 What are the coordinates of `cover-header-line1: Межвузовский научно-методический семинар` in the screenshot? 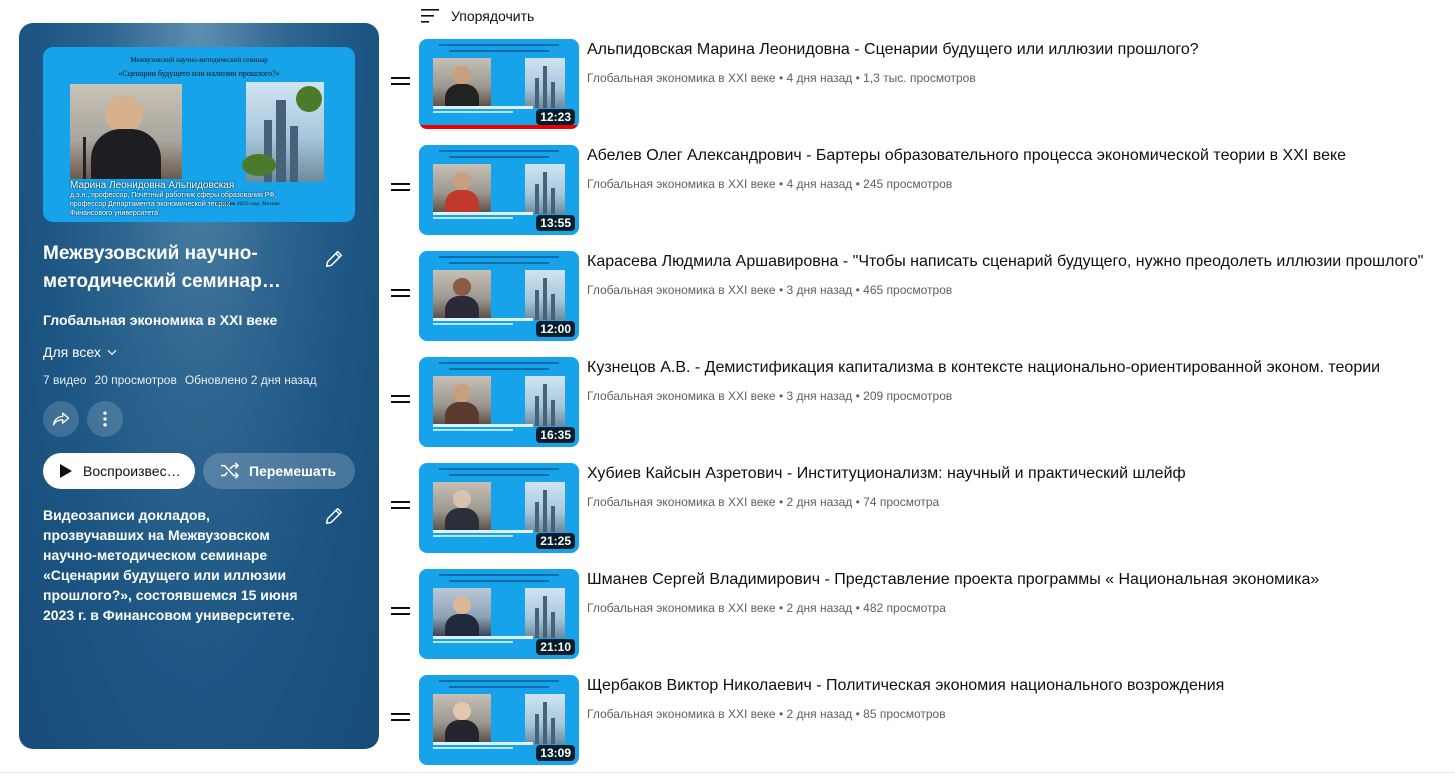 It's located at (199, 60).